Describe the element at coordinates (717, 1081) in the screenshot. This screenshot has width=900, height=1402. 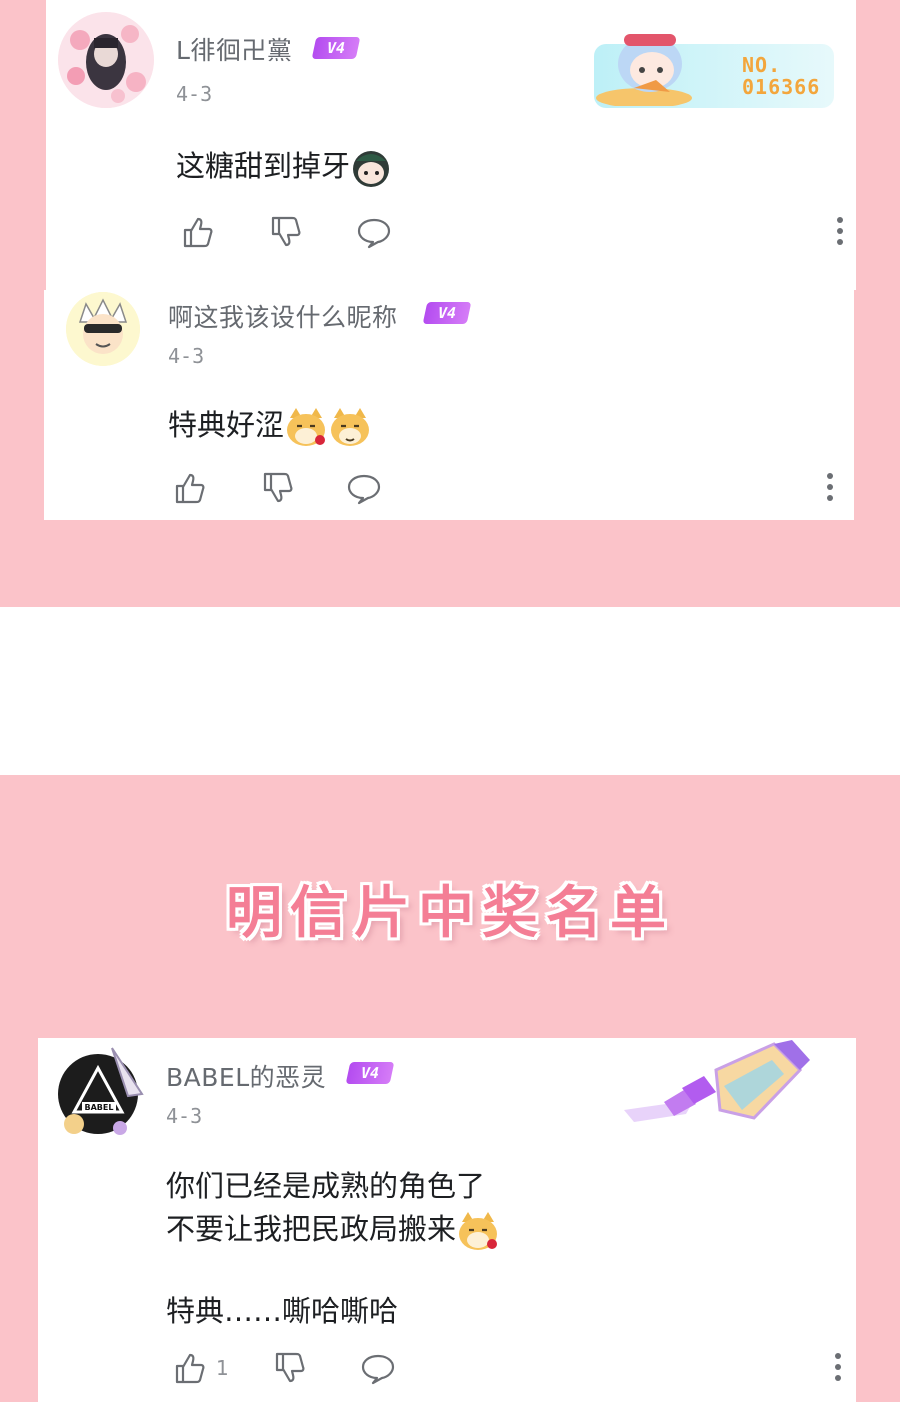
I see `paint-bottle-decoration` at that location.